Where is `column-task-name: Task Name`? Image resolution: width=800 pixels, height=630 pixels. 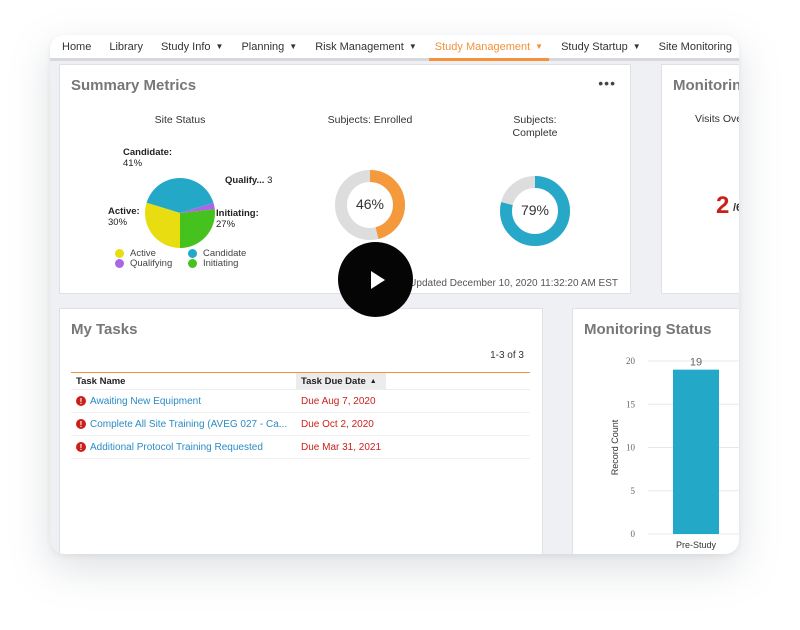
column-task-name: Task Name is located at coordinates (183, 381).